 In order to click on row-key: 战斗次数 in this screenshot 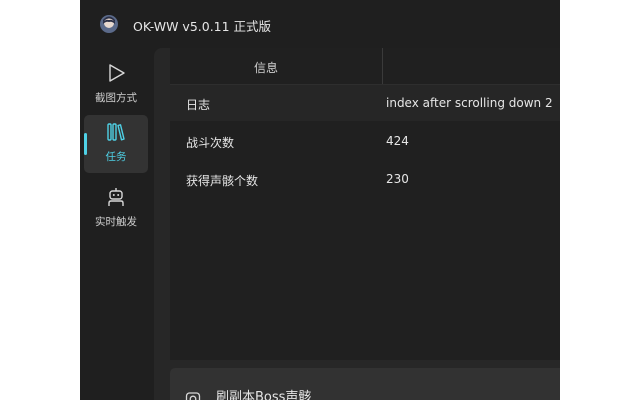, I will do `click(210, 143)`.